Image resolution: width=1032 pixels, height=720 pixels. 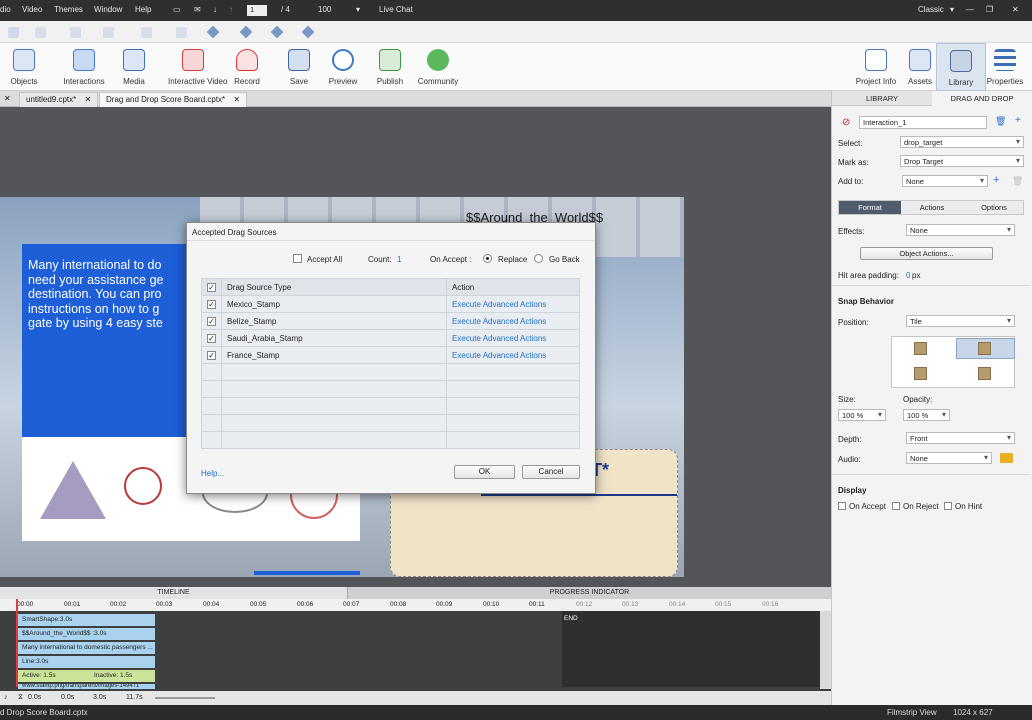 I want to click on accept-all-checkbox, so click(x=297, y=258).